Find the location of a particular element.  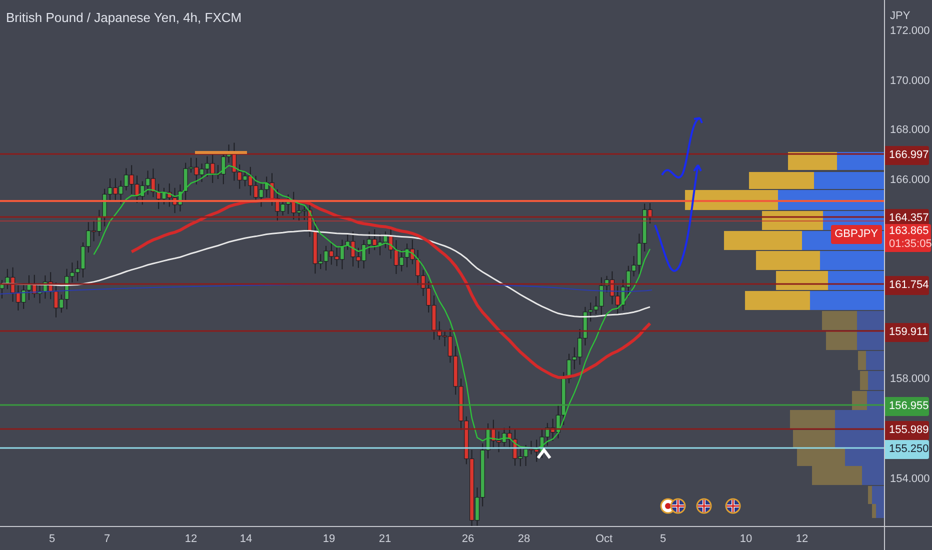

price-level-tag: 166.997 is located at coordinates (907, 155).